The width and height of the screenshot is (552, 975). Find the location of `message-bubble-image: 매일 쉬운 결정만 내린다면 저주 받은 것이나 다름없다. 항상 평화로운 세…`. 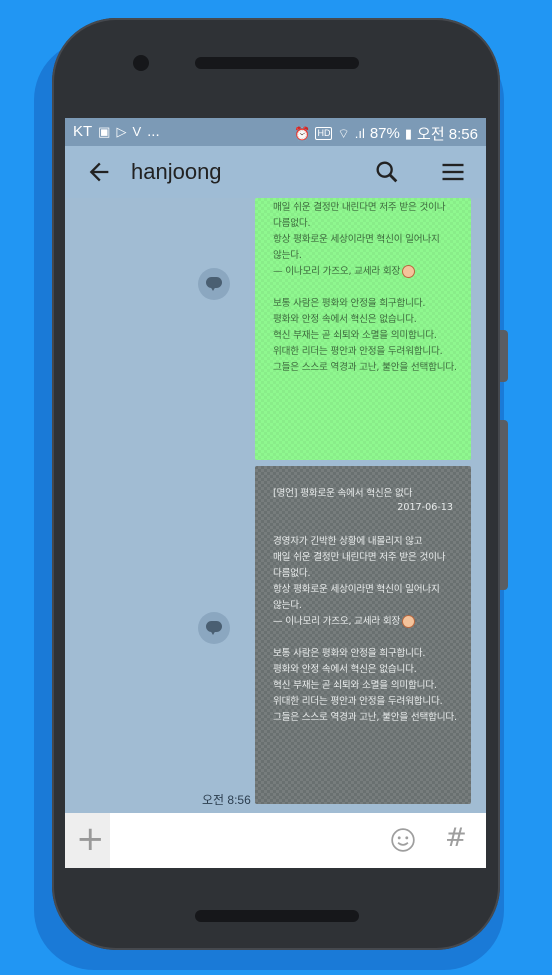

message-bubble-image: 매일 쉬운 결정만 내린다면 저주 받은 것이나 다름없다. 항상 평화로운 세… is located at coordinates (363, 329).